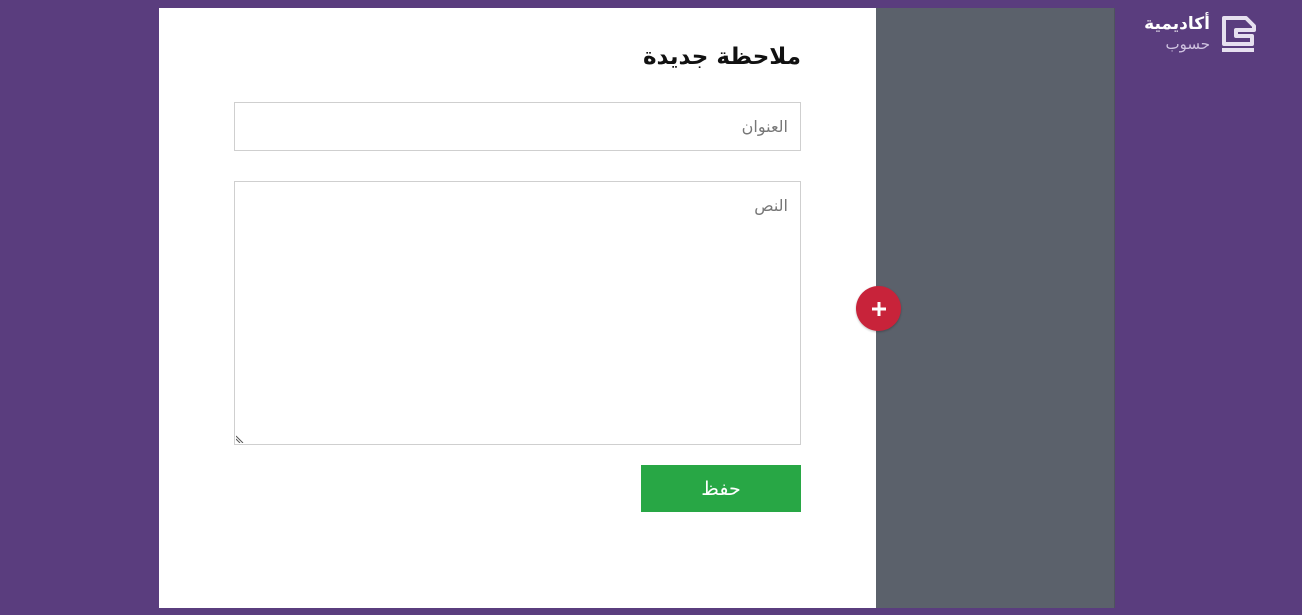 Image resolution: width=1302 pixels, height=615 pixels. What do you see at coordinates (1239, 34) in the screenshot?
I see `hsoub-logo-icon` at bounding box center [1239, 34].